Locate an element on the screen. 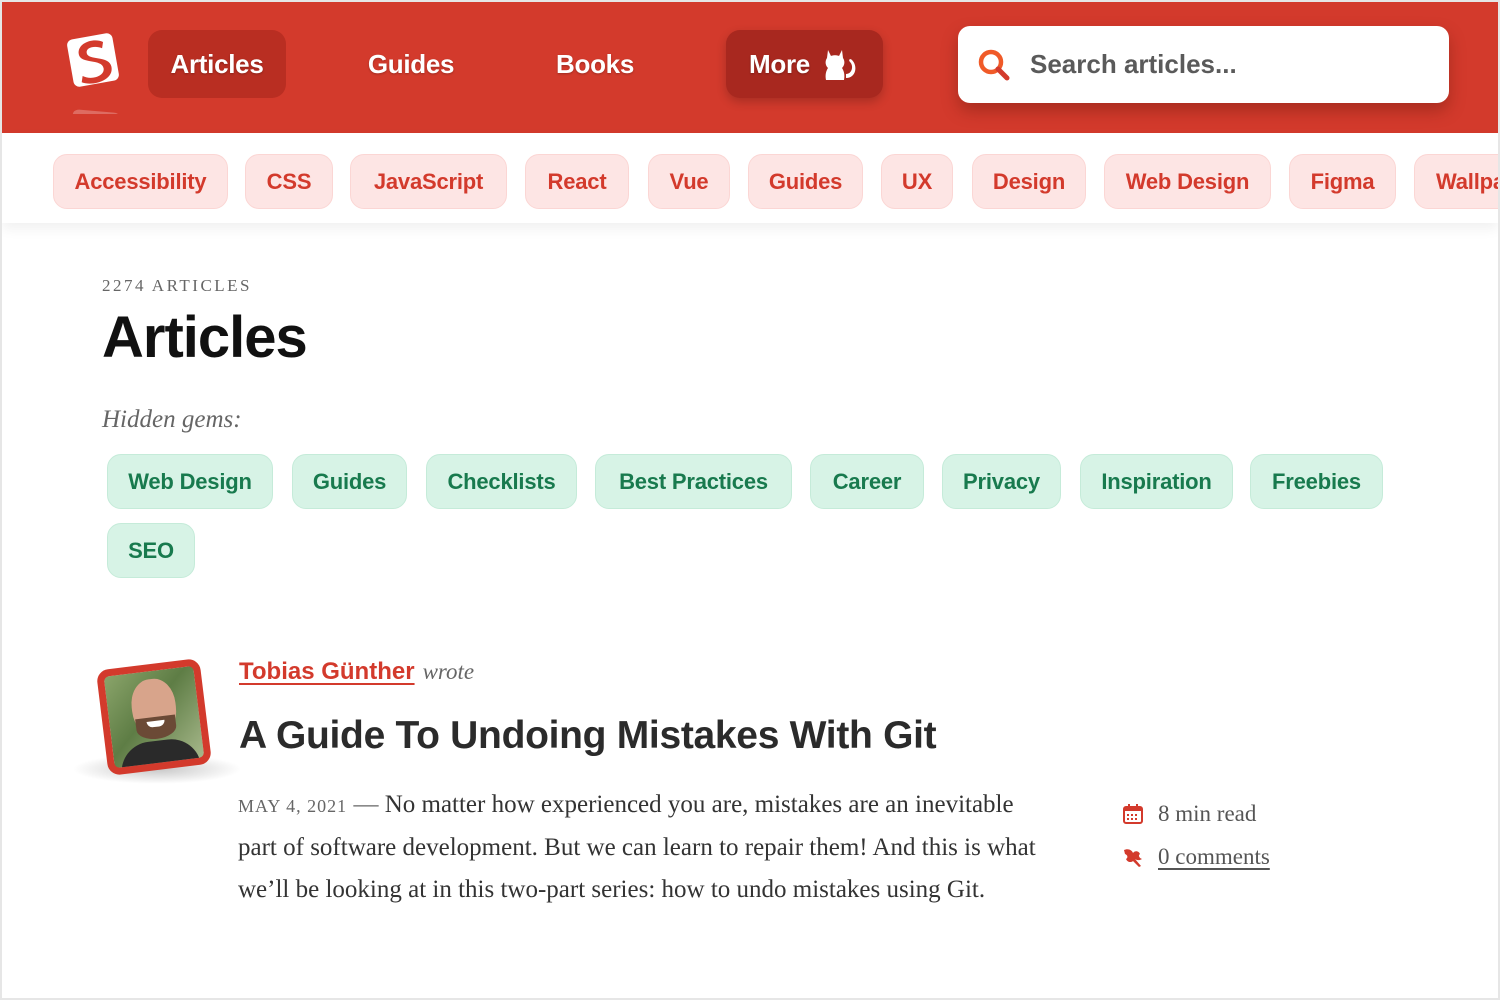  wrote-label: wrote is located at coordinates (448, 671).